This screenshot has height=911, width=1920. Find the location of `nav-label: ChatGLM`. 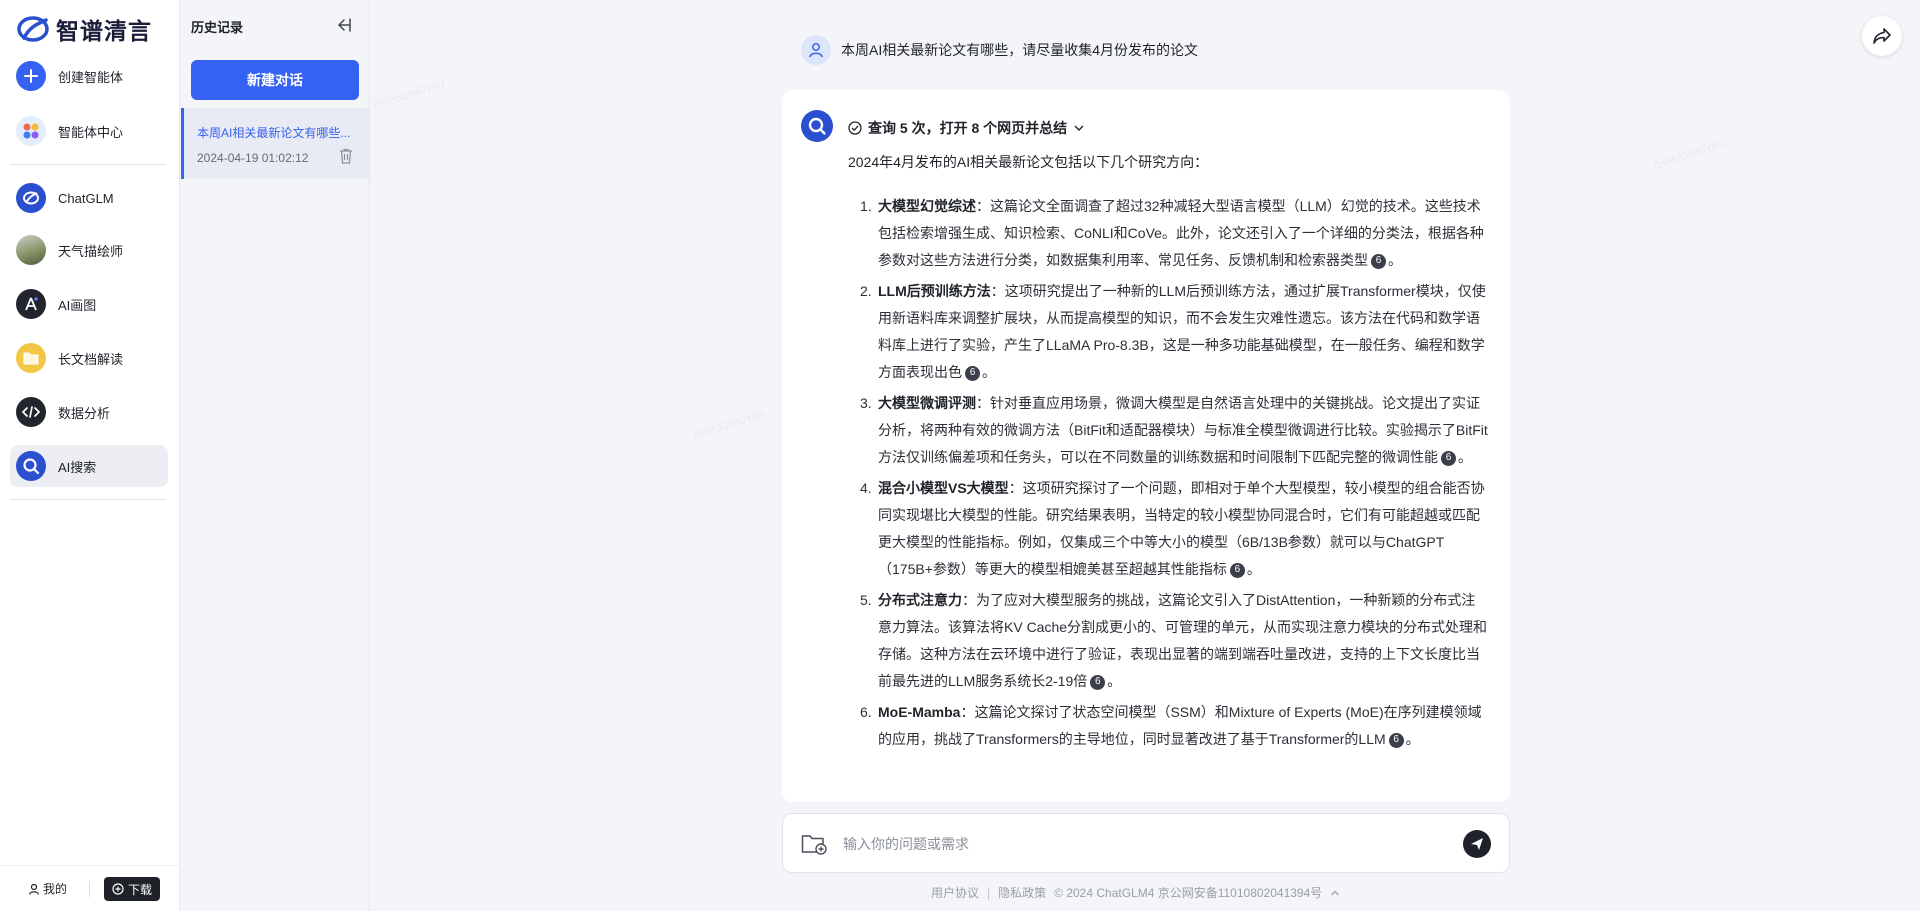

nav-label: ChatGLM is located at coordinates (86, 198).